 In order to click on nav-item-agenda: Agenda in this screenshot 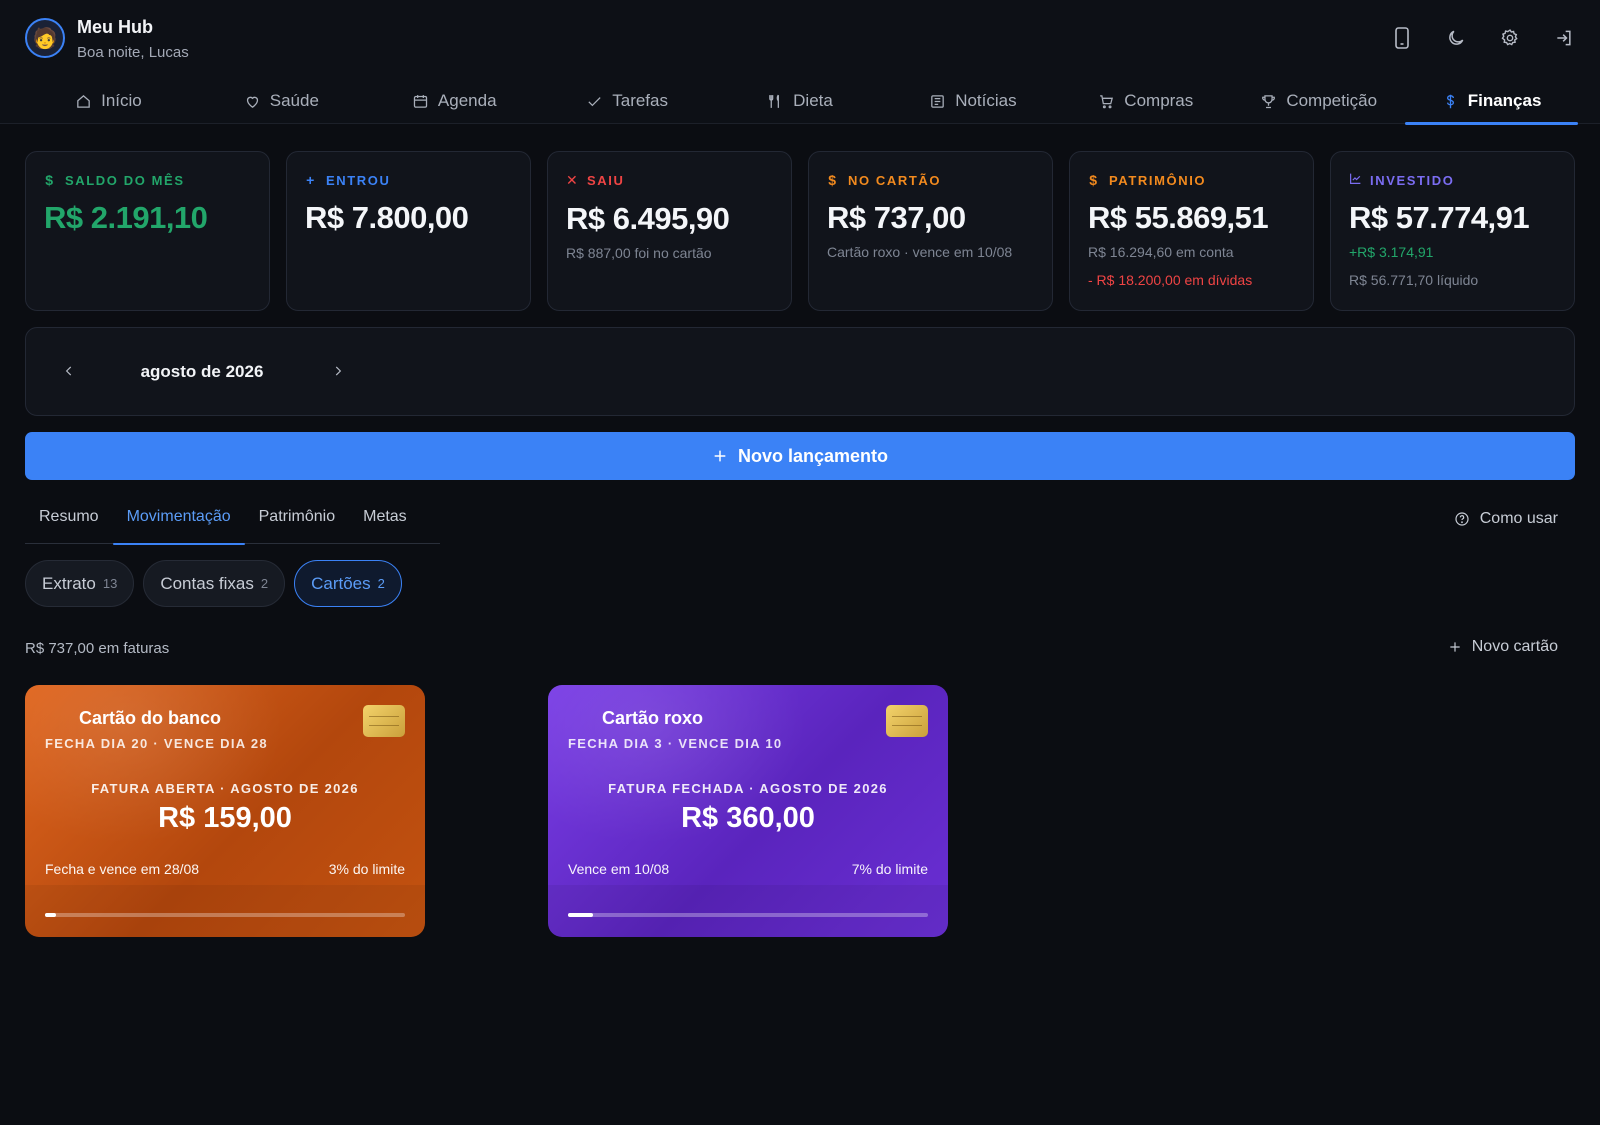, I will do `click(454, 101)`.